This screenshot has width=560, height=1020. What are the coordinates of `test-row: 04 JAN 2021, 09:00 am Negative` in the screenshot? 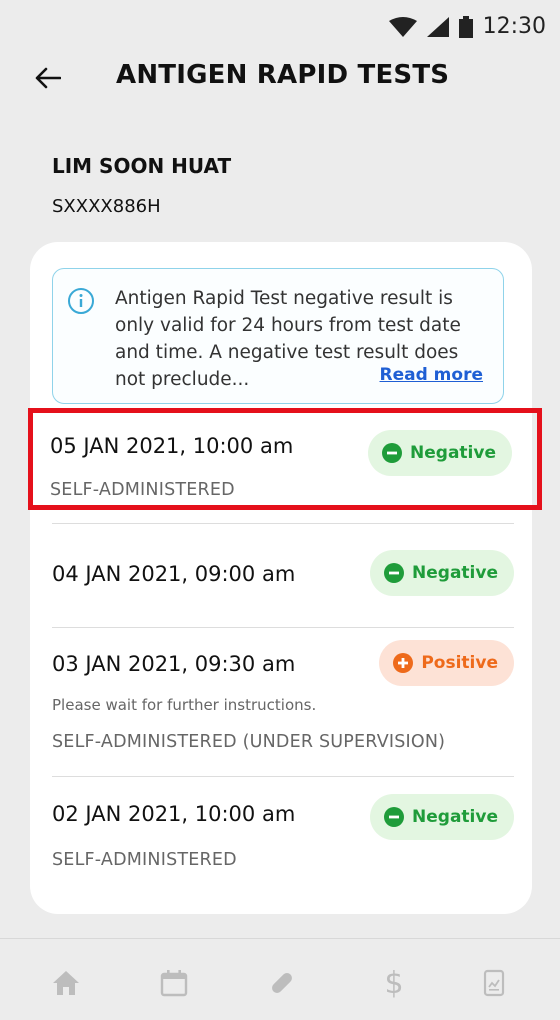 It's located at (283, 583).